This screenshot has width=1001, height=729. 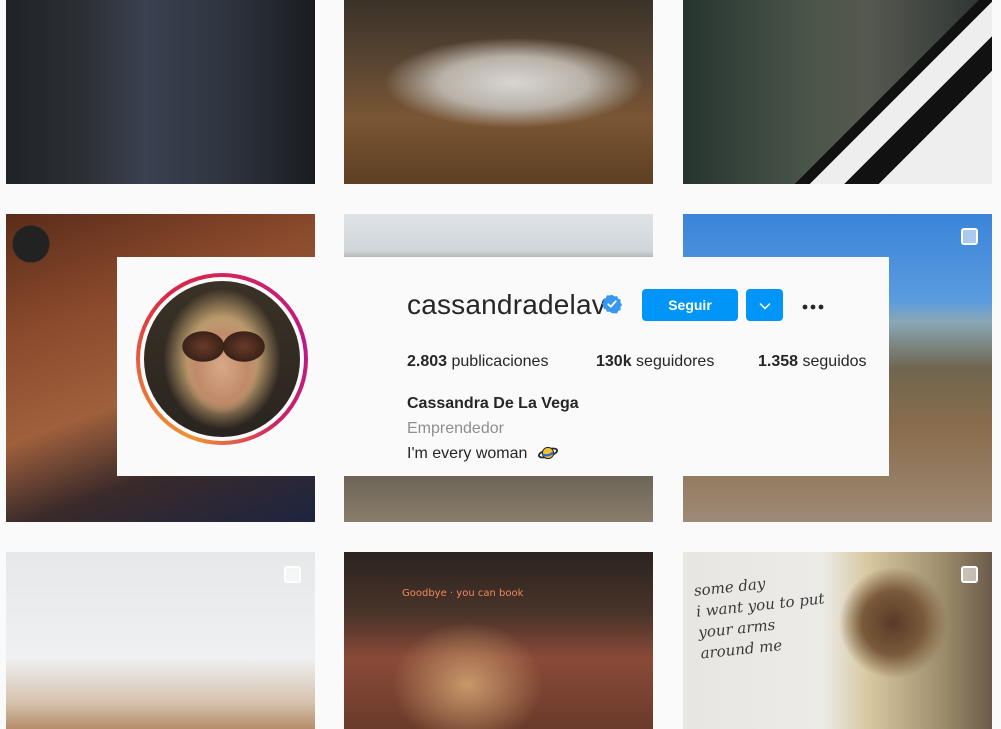 I want to click on following-count: 1.358 seguidos, so click(x=812, y=362).